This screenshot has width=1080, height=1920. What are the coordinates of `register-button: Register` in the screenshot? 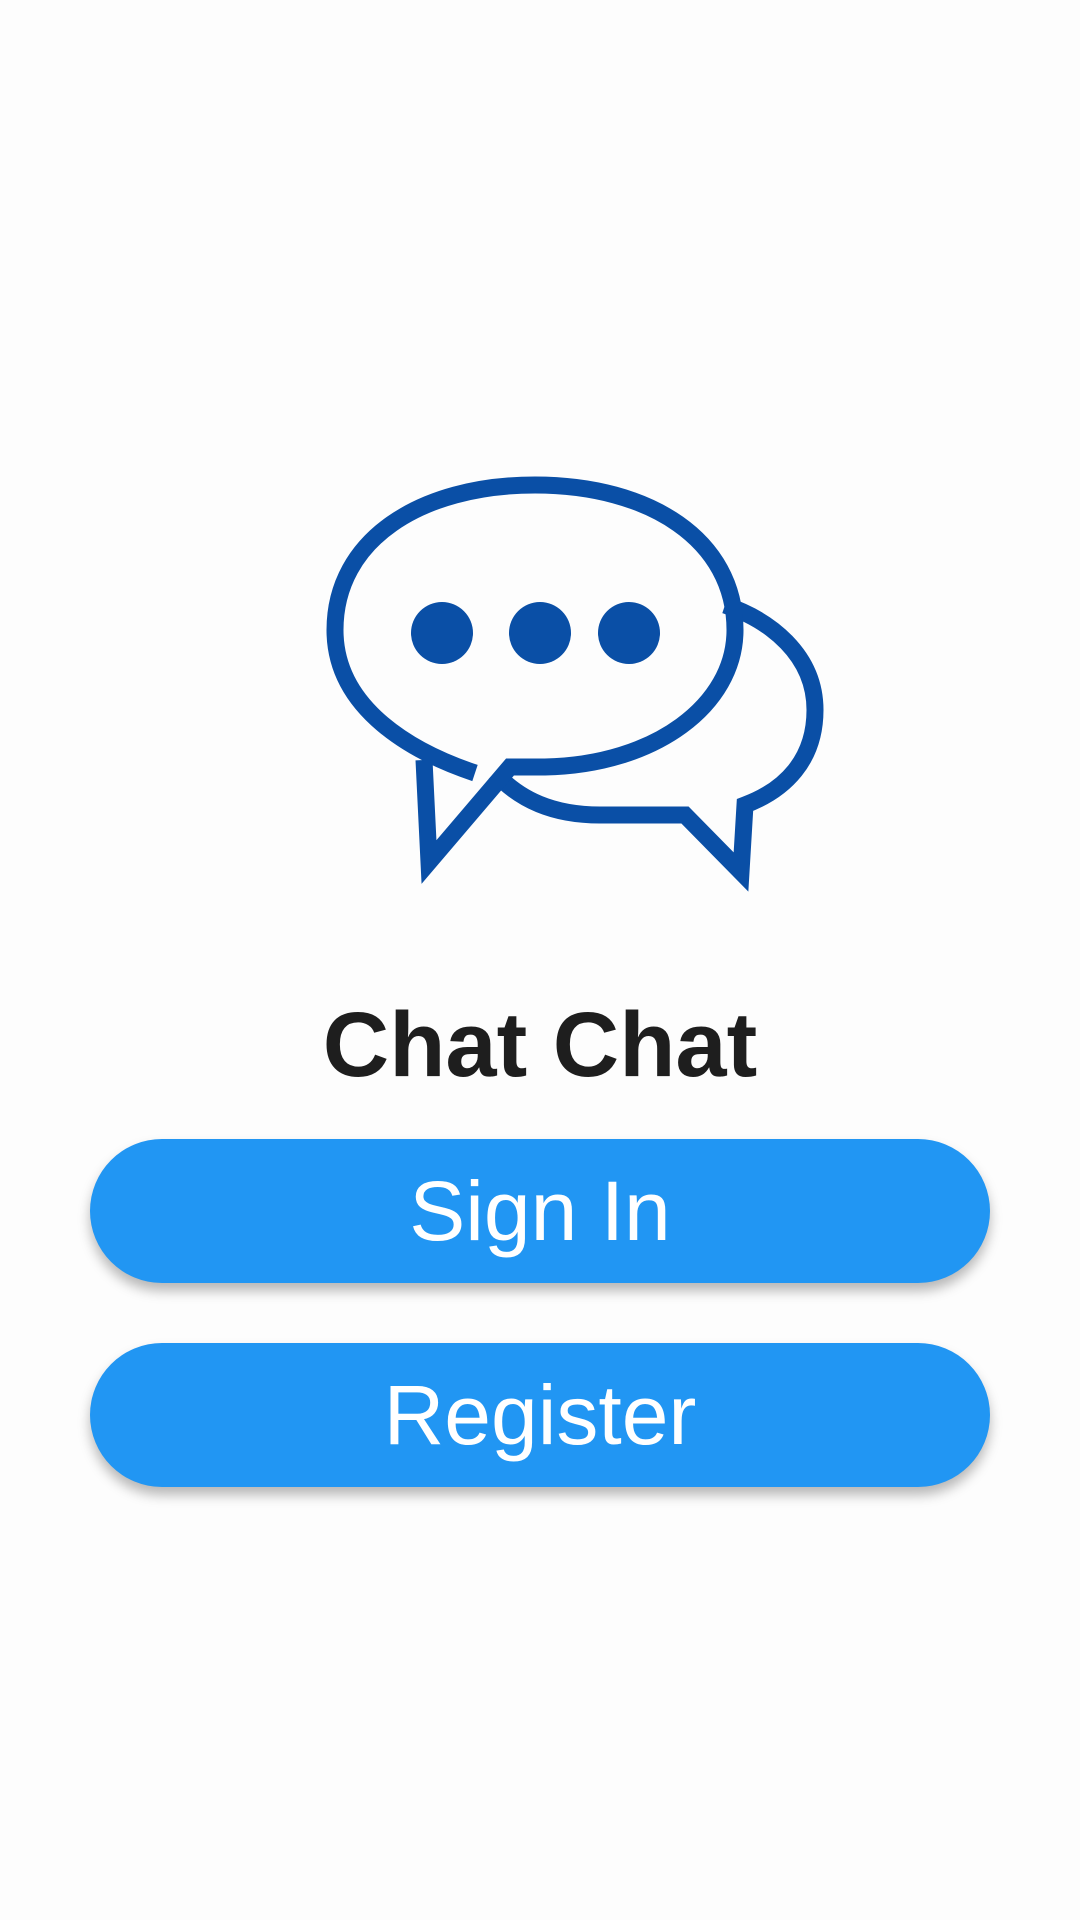 It's located at (540, 1415).